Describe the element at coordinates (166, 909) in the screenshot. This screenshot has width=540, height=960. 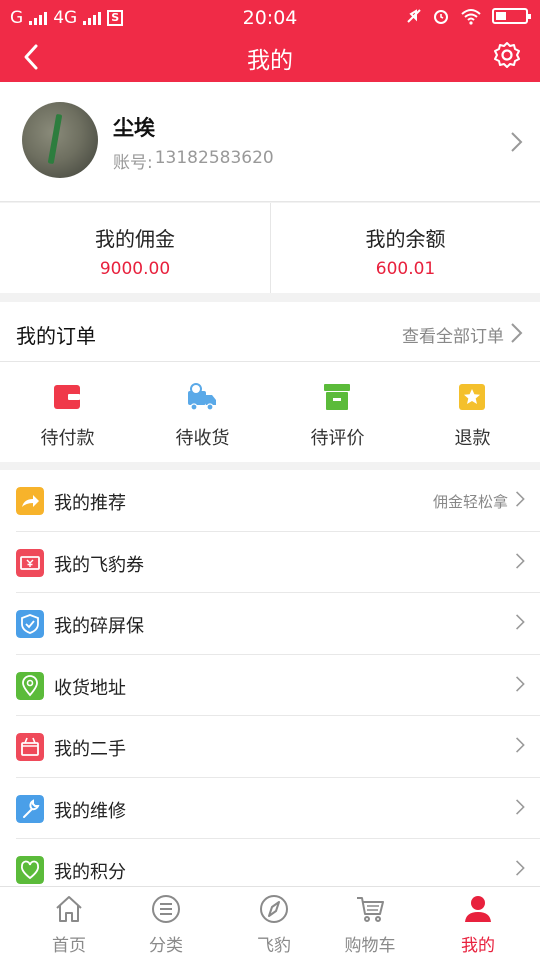
I see `list-icon` at that location.